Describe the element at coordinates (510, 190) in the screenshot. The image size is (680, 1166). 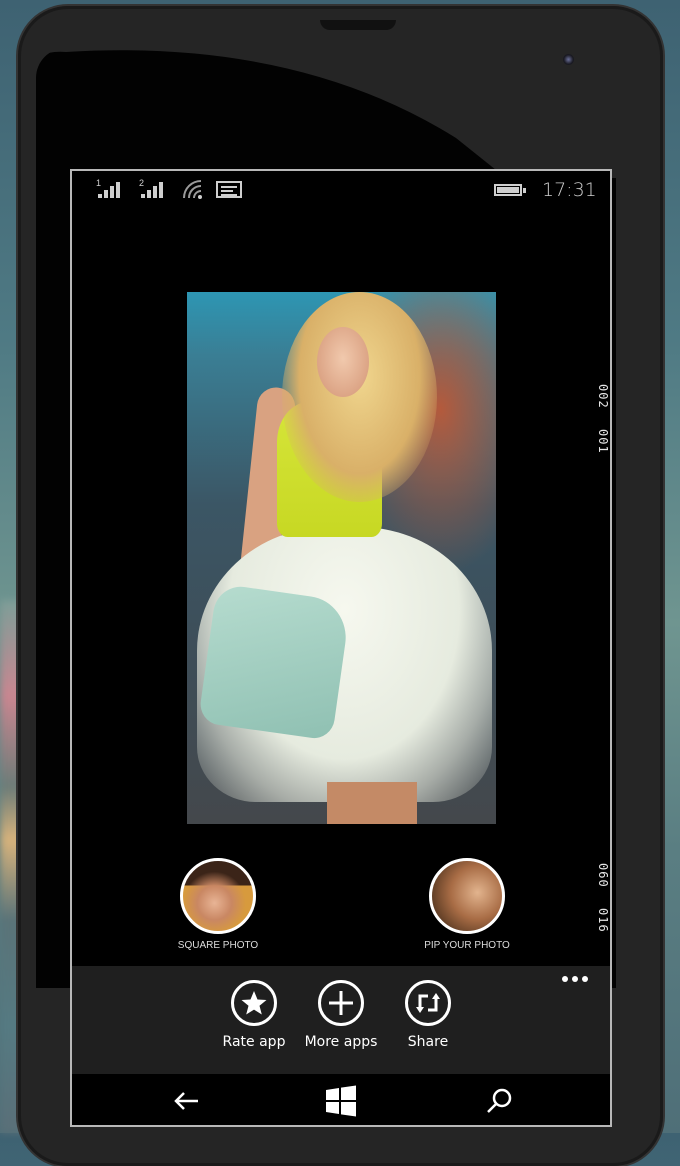
I see `battery-icon` at that location.